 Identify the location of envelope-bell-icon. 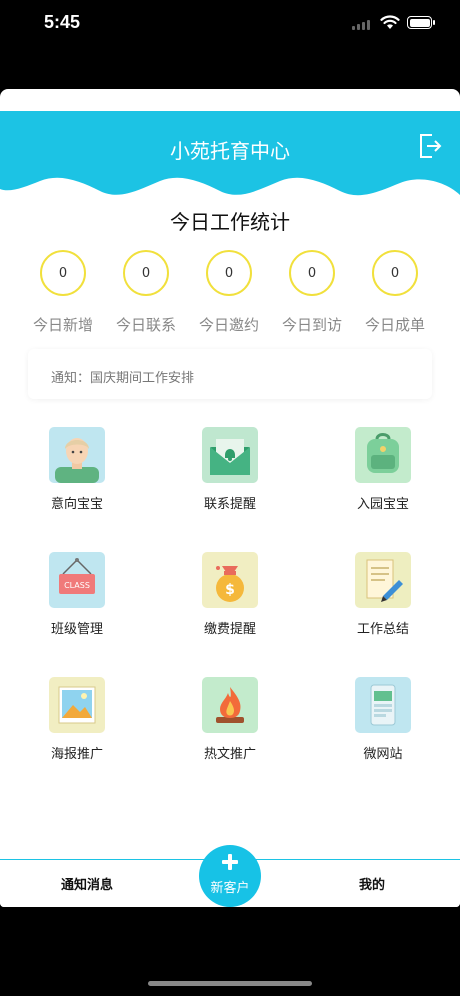
(230, 455).